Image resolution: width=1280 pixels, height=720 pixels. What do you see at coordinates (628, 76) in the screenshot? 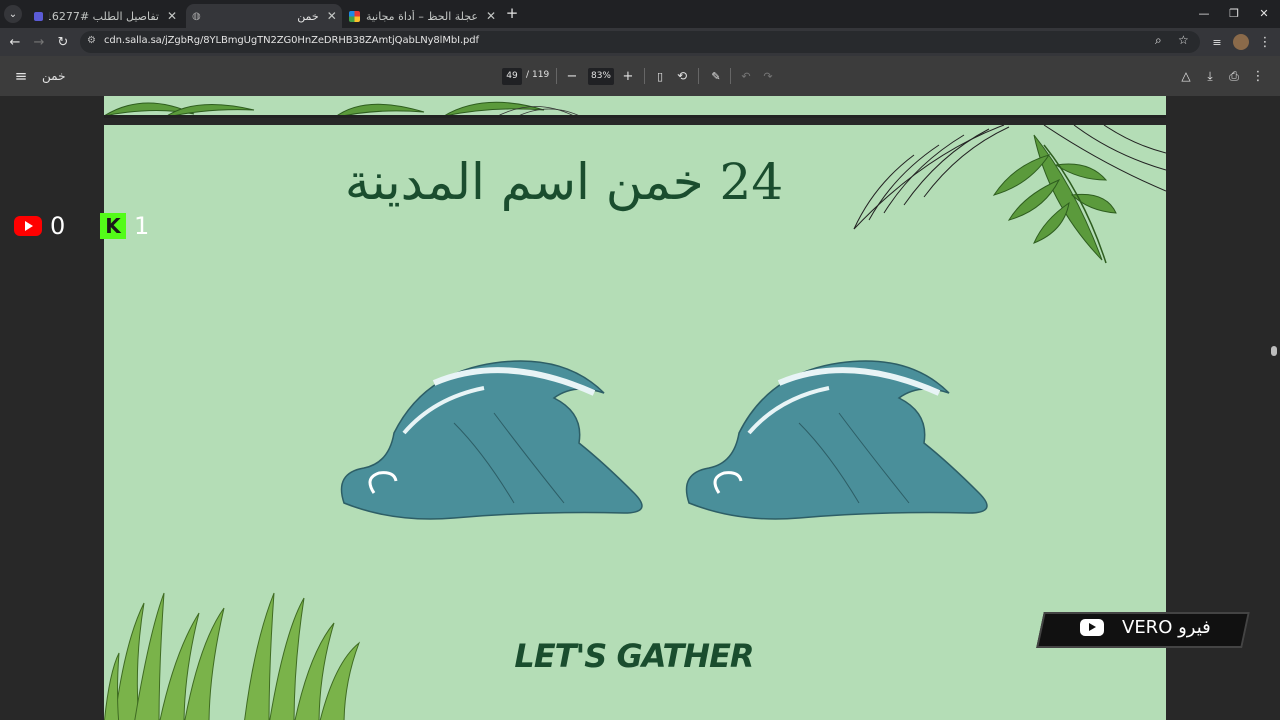
I see `zoom-in-icon: +` at bounding box center [628, 76].